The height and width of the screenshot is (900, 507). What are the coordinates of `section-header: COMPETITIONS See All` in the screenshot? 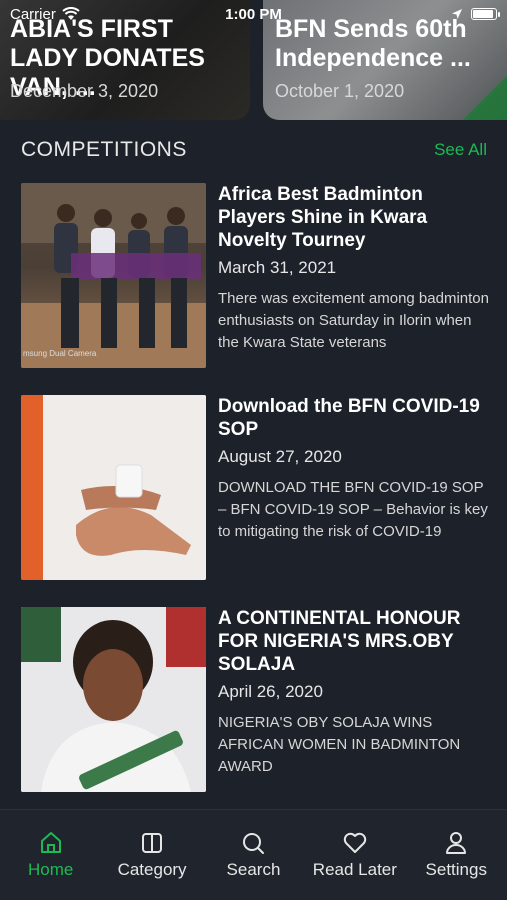 It's located at (254, 150).